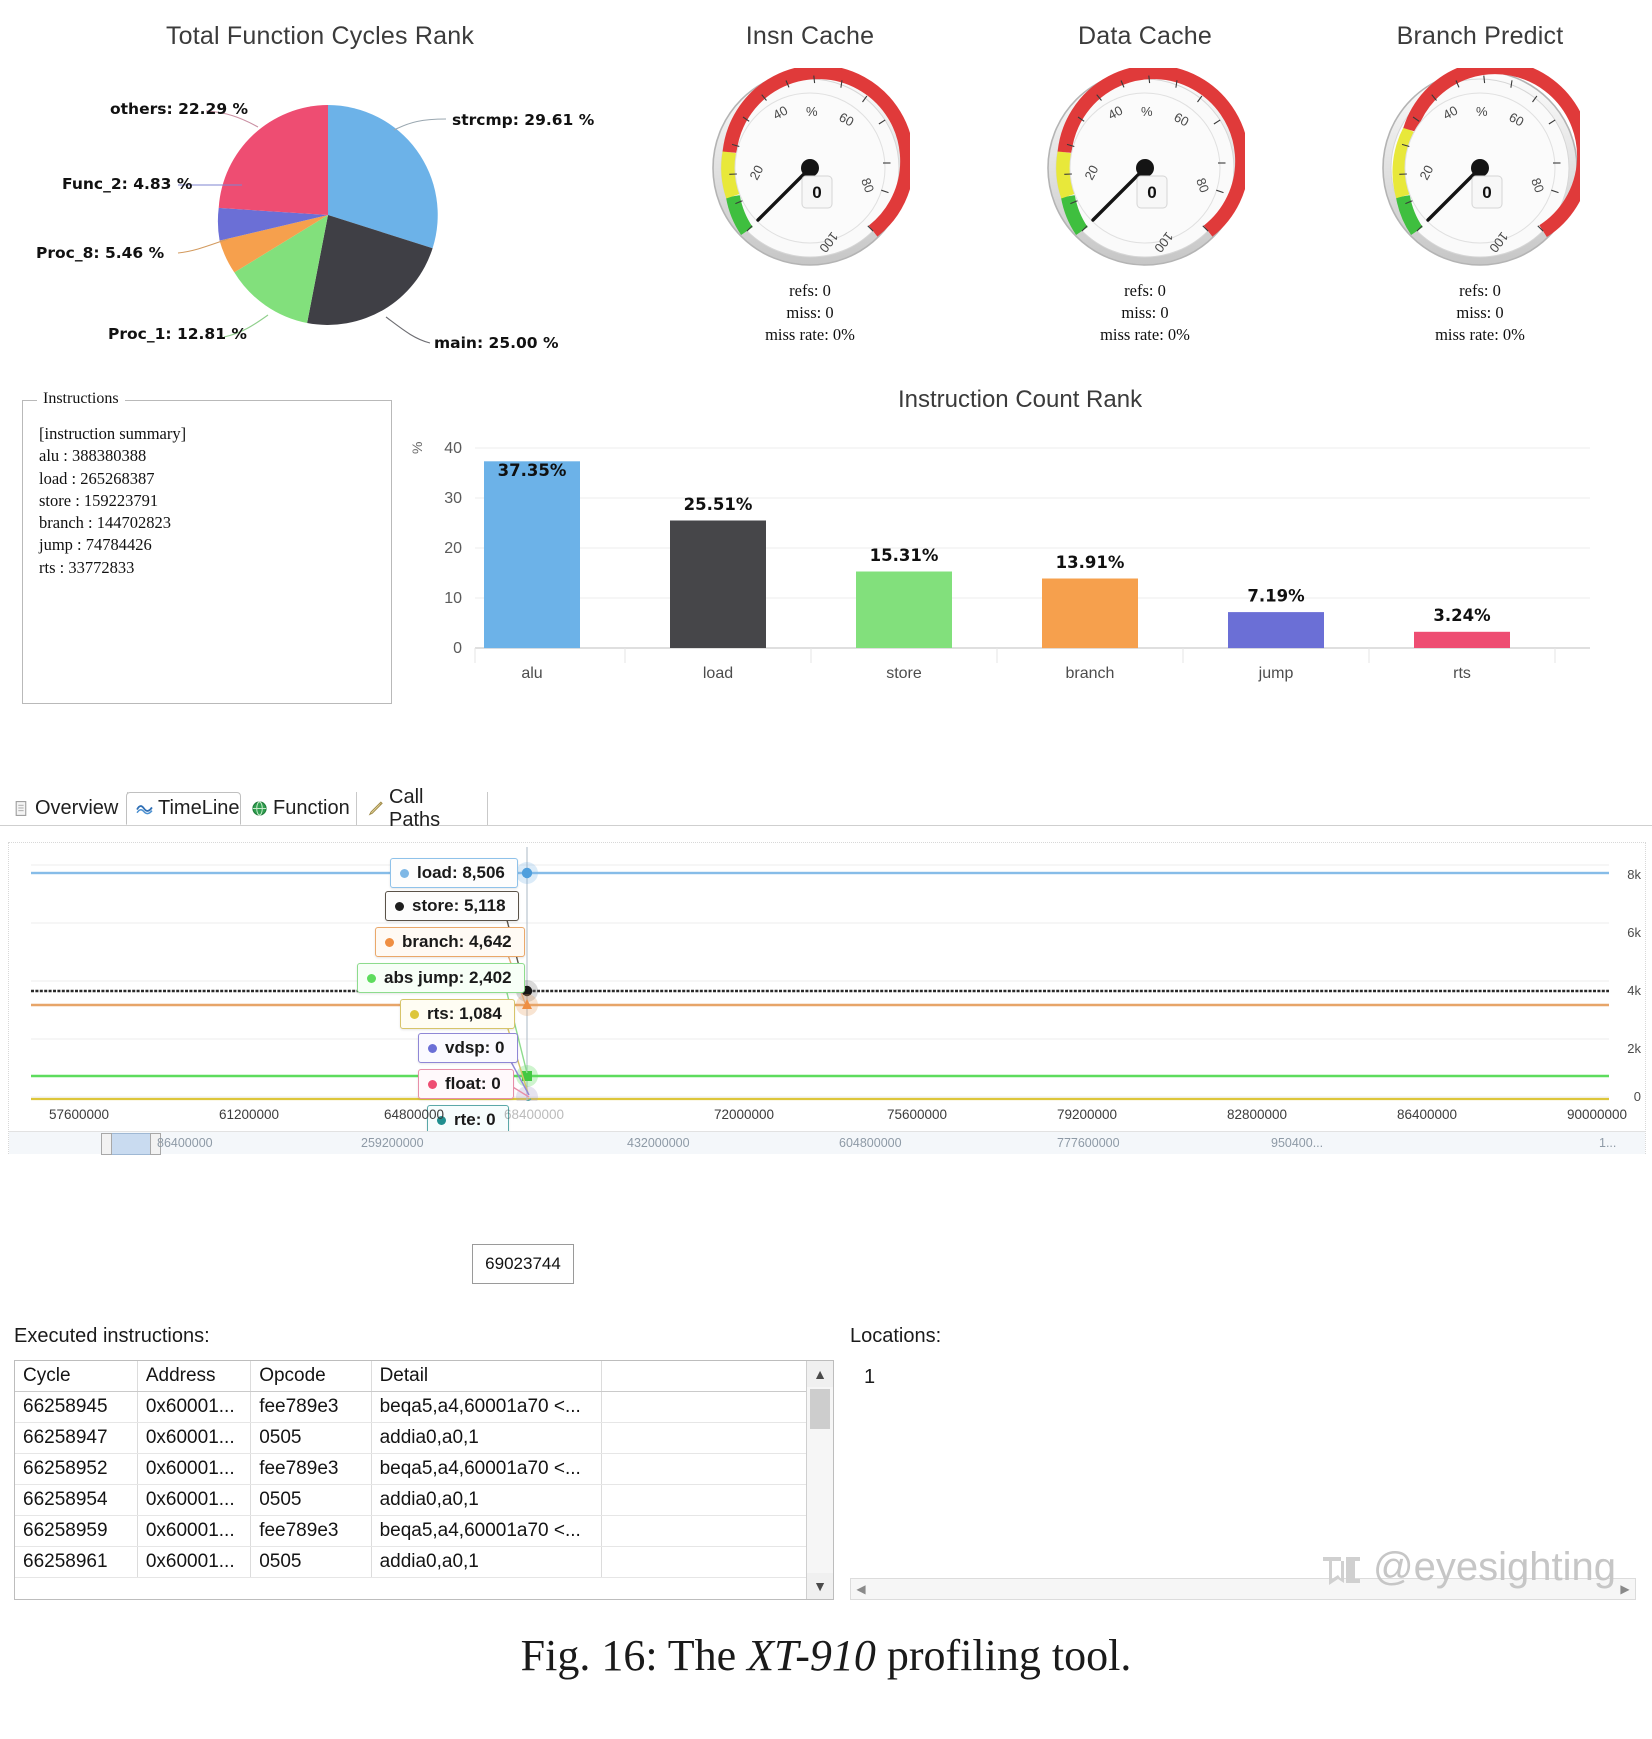 This screenshot has width=1652, height=1739. Describe the element at coordinates (1480, 313) in the screenshot. I see `gauge-stats-branch-predict: refs: 0 miss: 0 miss rate: 0%` at that location.